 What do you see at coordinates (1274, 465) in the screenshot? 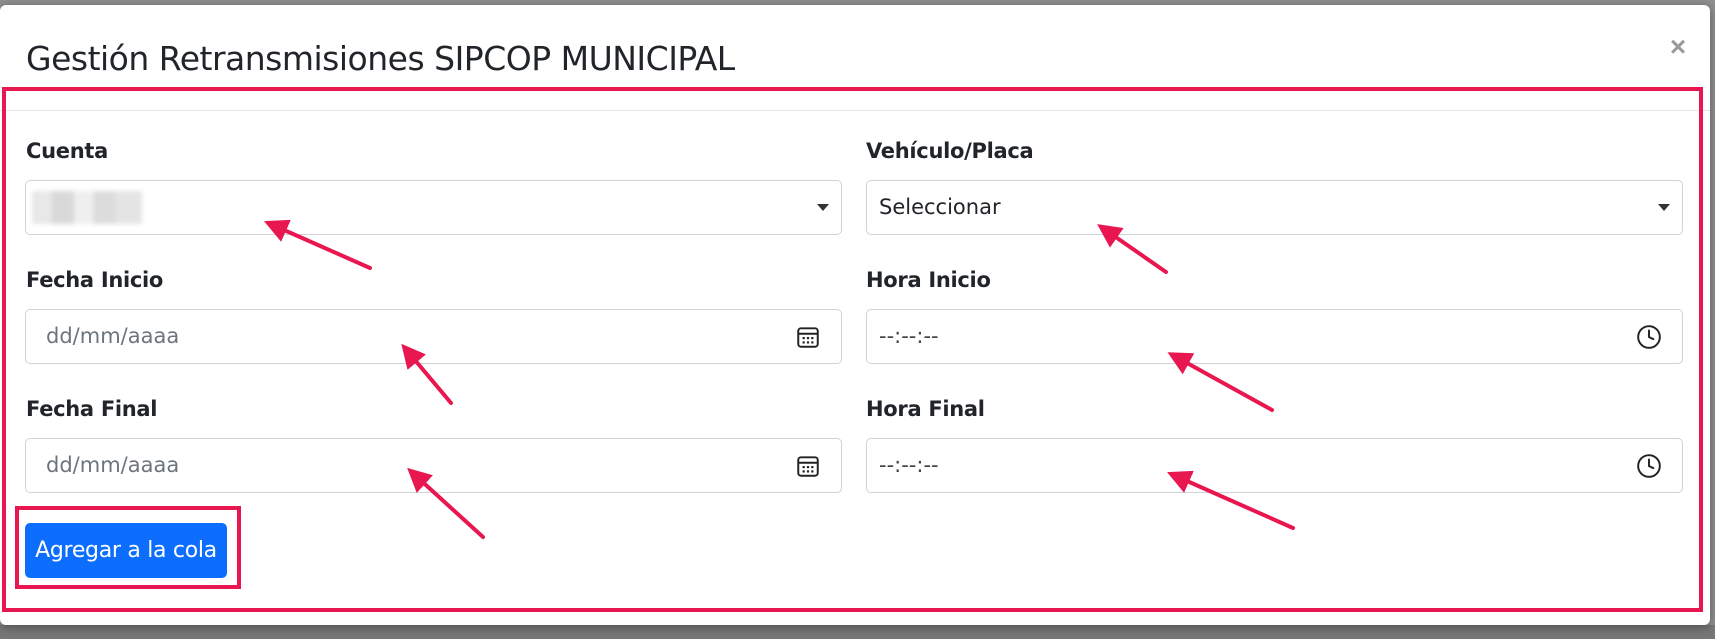
I see `hora-final-input: --:--:--` at bounding box center [1274, 465].